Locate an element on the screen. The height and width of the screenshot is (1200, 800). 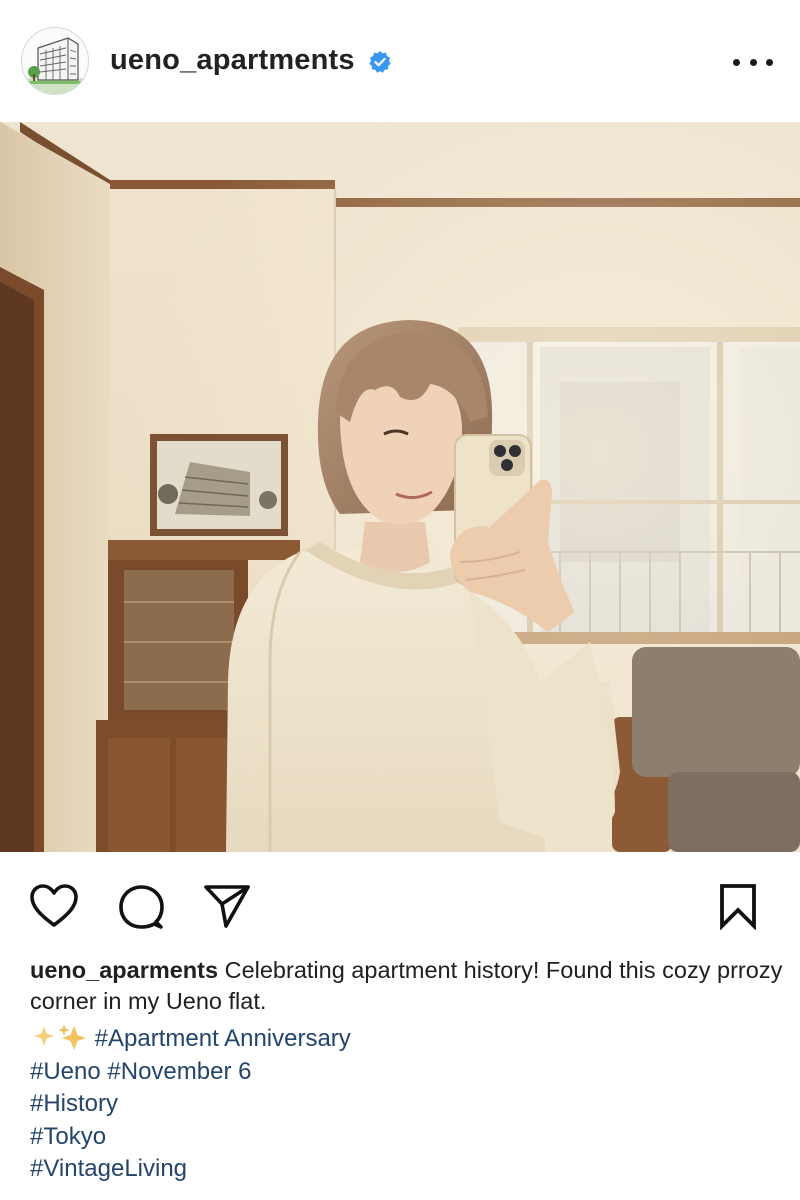
hashtag-line: #History is located at coordinates (190, 1104).